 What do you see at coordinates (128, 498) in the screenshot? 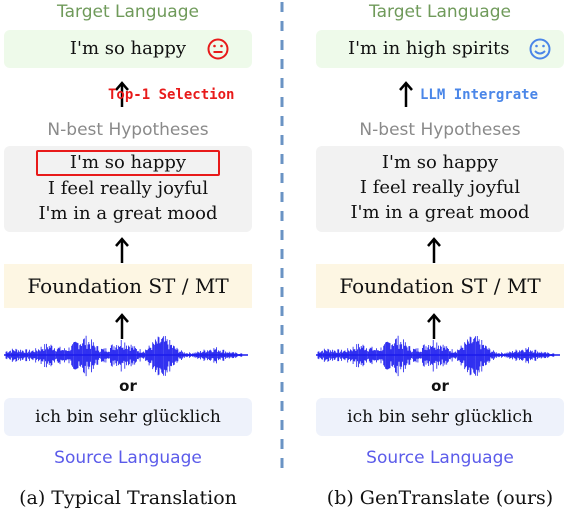
I see `caption-a: (a) Typical Translation` at bounding box center [128, 498].